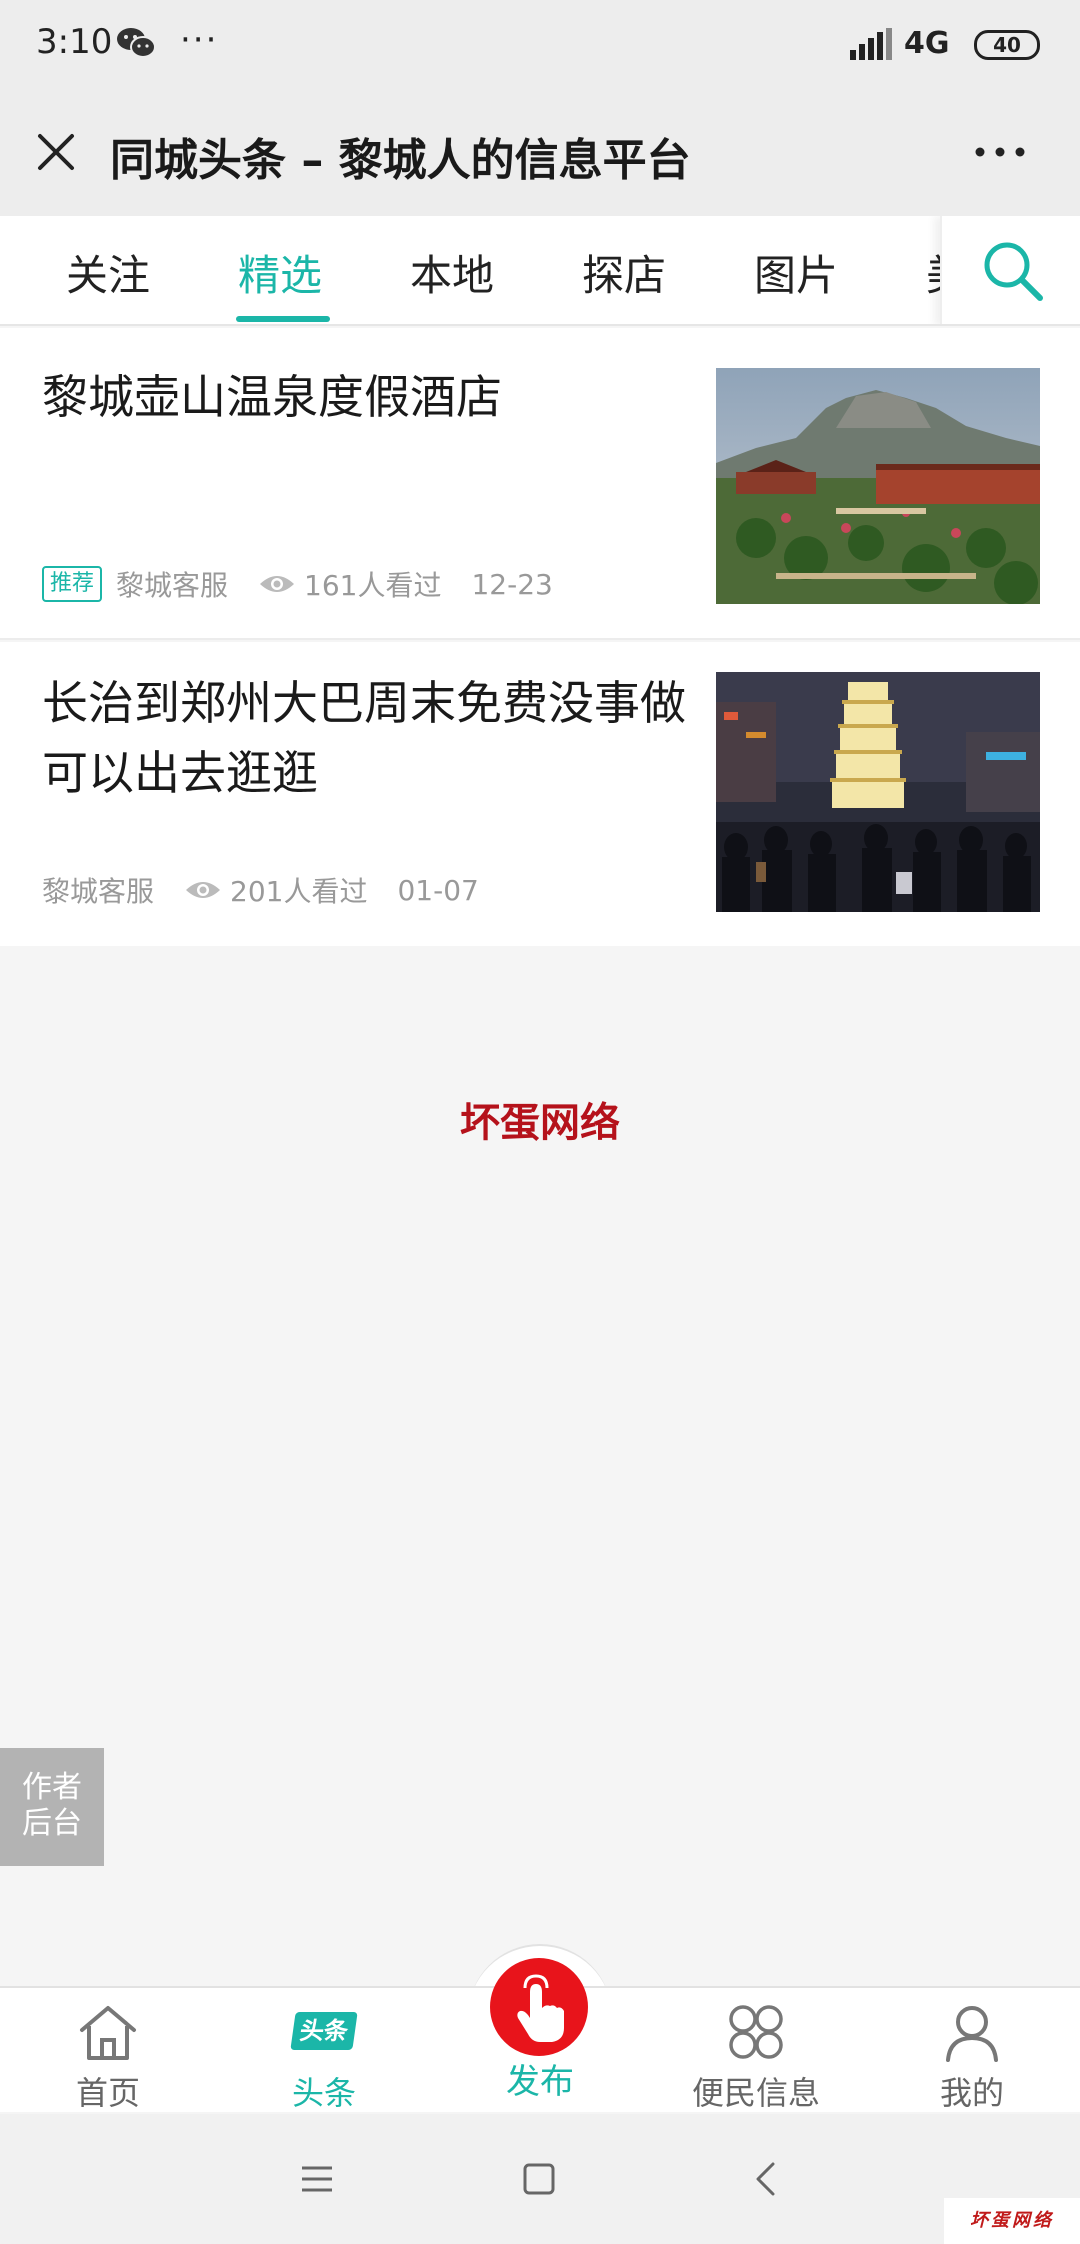 This screenshot has width=1080, height=2244. What do you see at coordinates (283, 319) in the screenshot?
I see `active-tab-indicator` at bounding box center [283, 319].